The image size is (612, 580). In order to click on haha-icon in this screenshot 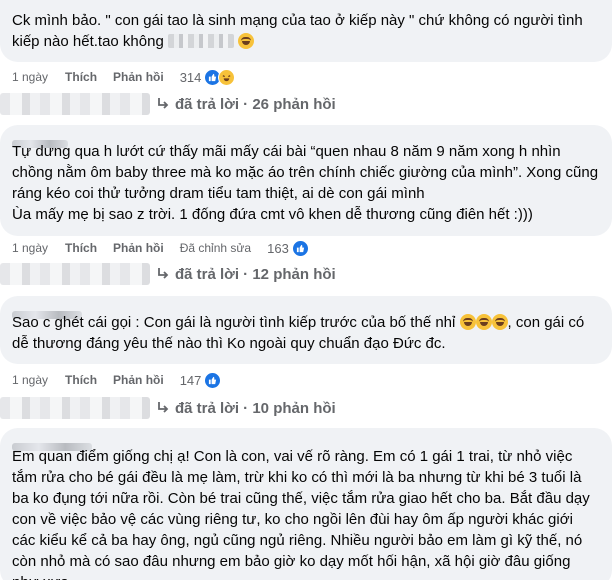, I will do `click(227, 77)`.